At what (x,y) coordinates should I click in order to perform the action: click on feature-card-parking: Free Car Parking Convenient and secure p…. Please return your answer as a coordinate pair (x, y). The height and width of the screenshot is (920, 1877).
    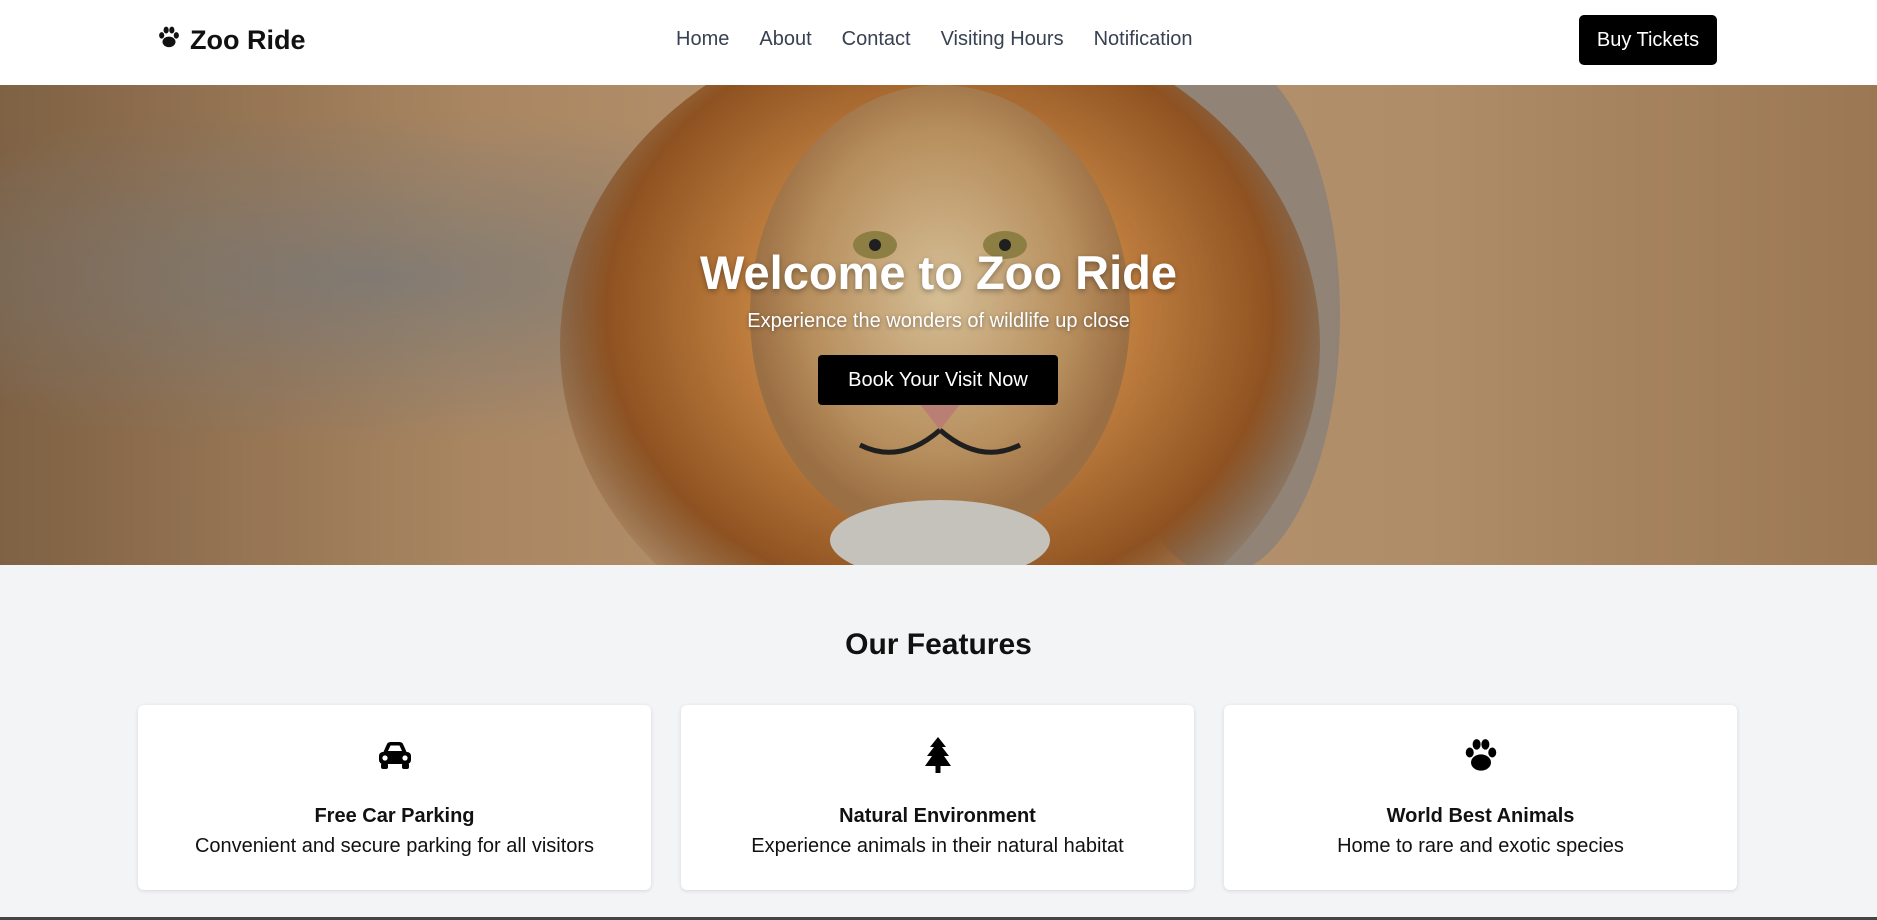
    Looking at the image, I should click on (394, 797).